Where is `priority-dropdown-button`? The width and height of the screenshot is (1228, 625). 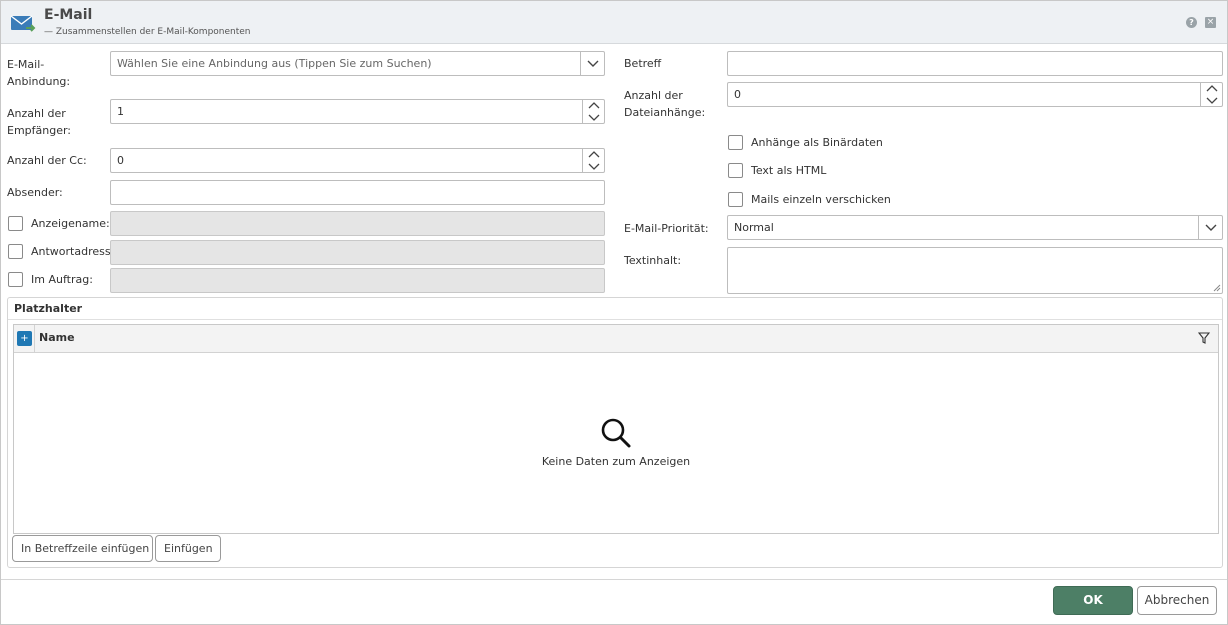
priority-dropdown-button is located at coordinates (1210, 227).